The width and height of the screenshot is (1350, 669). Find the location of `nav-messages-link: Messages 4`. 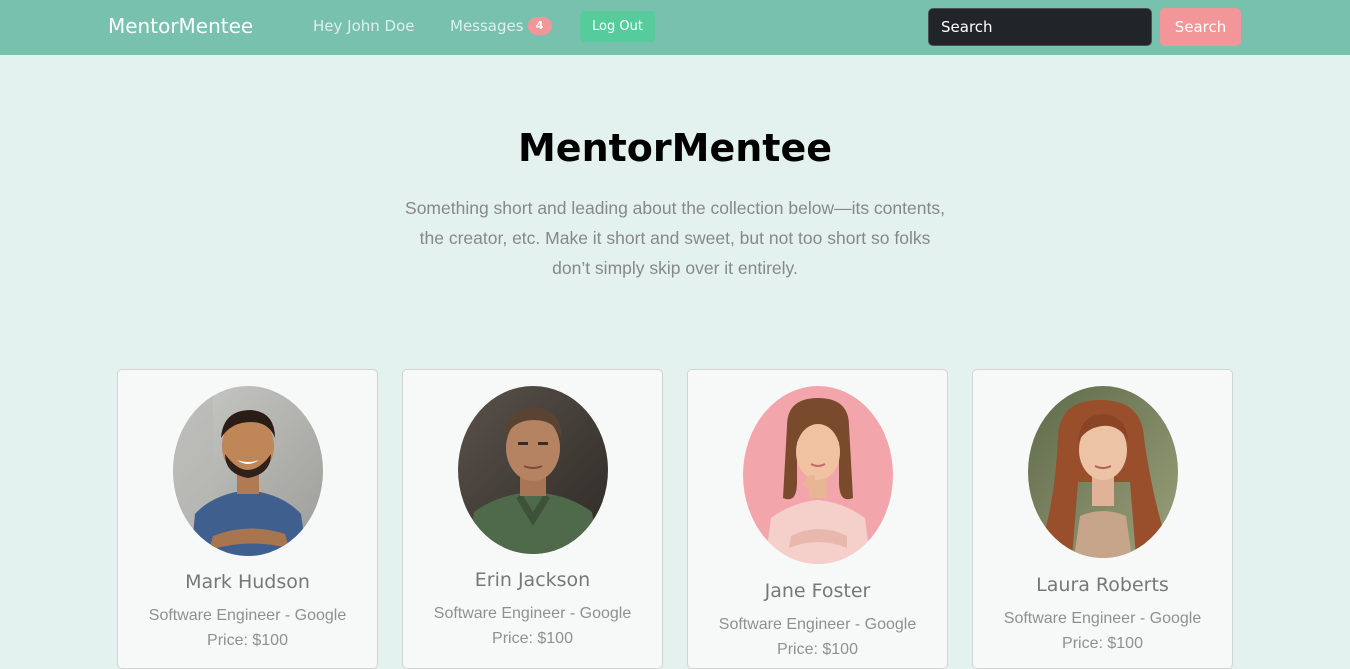

nav-messages-link: Messages 4 is located at coordinates (501, 26).